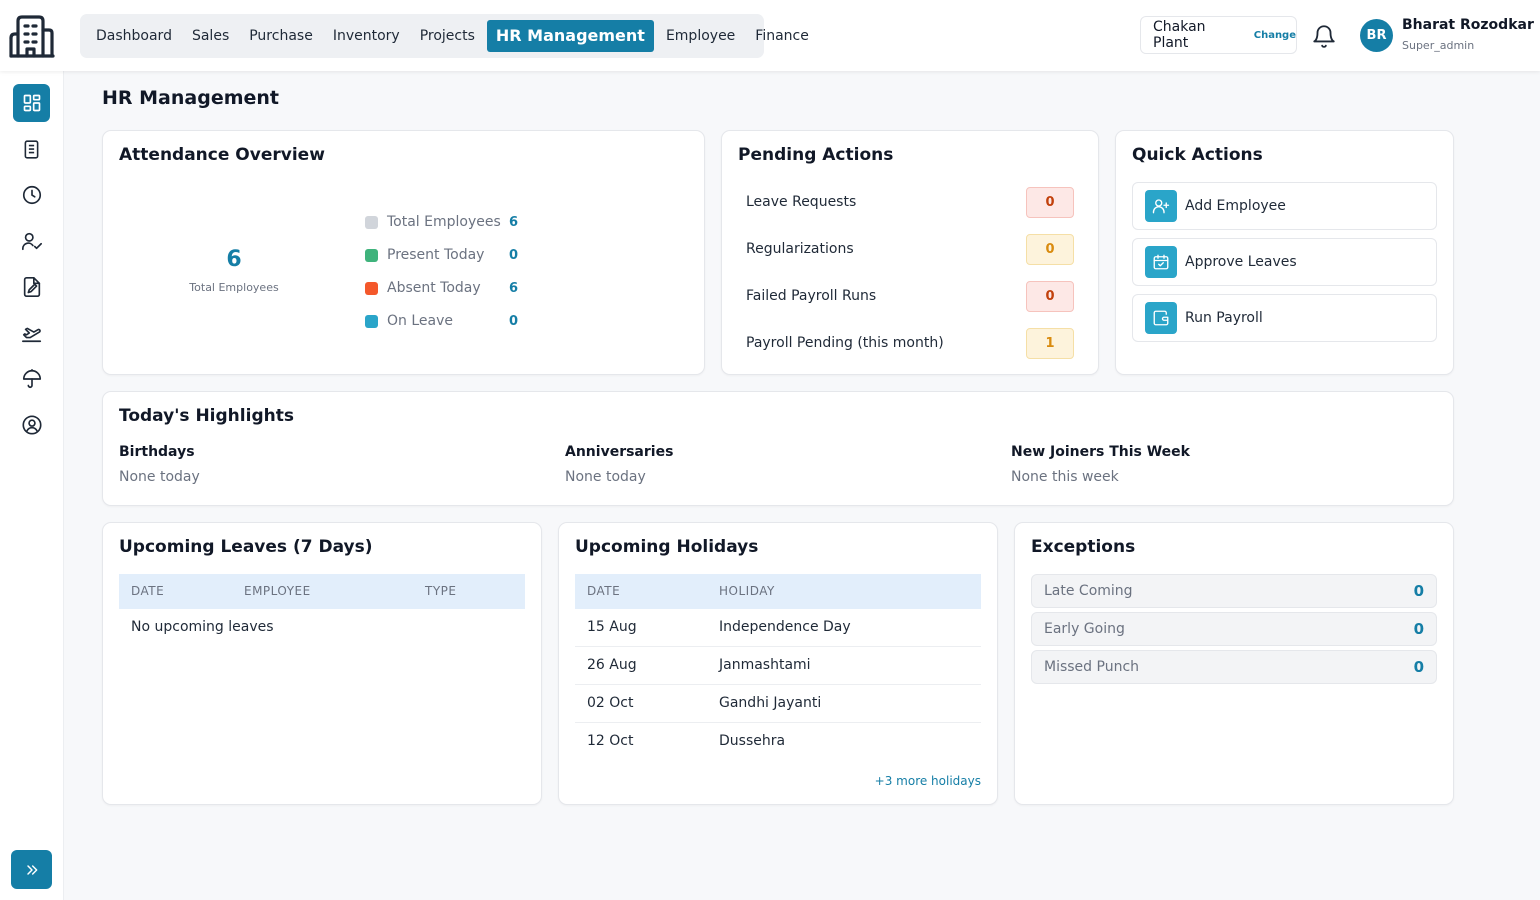  I want to click on user-check-icon, so click(31, 241).